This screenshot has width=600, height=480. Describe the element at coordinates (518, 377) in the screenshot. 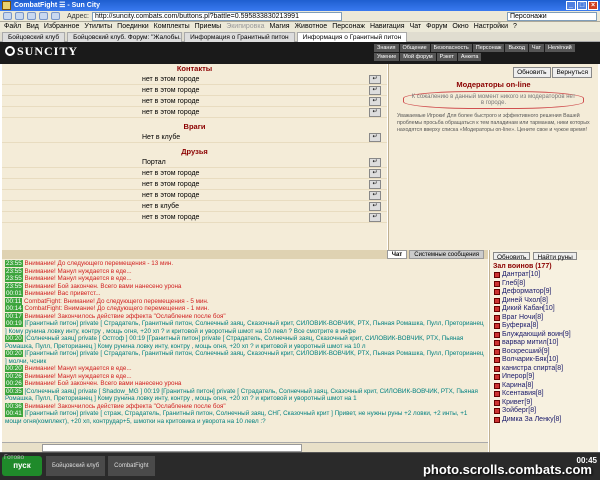

I see `player-name: Иперор[9]` at that location.